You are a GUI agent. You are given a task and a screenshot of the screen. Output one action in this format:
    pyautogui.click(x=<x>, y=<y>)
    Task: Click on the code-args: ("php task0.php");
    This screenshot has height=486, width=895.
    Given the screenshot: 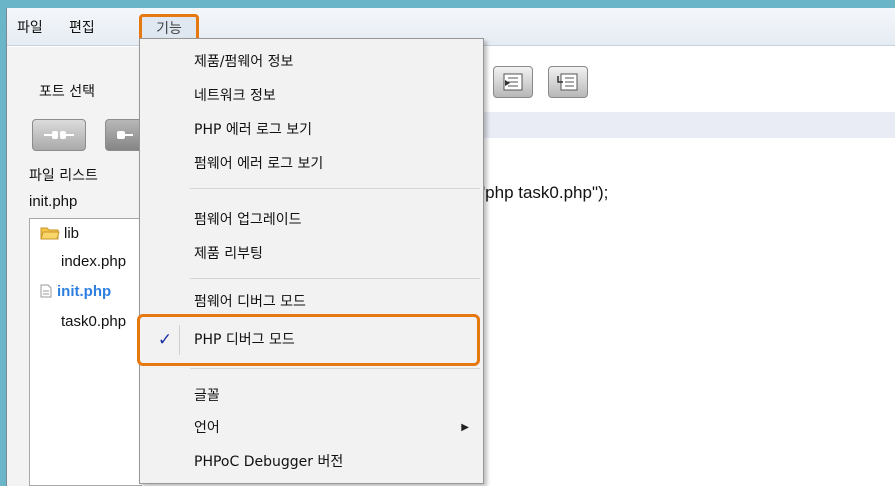 What is the action you would take?
    pyautogui.click(x=541, y=192)
    